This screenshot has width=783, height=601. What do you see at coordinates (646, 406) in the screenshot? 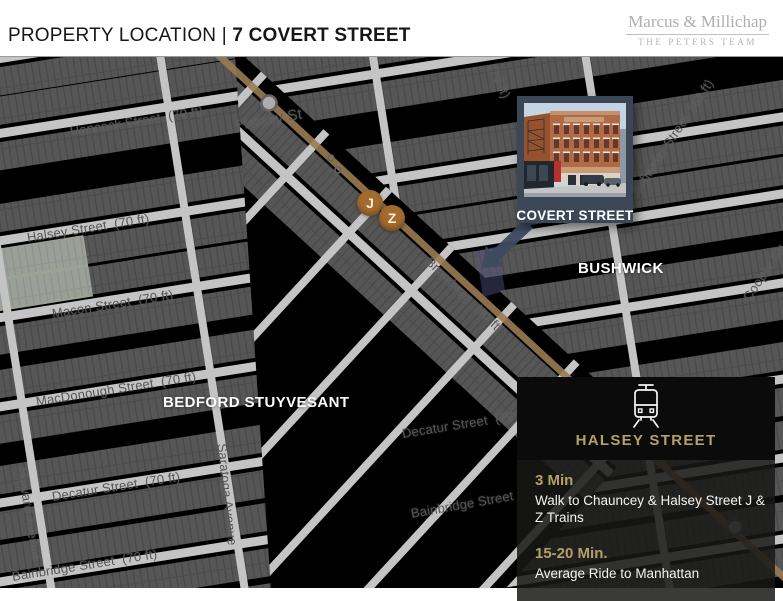
I see `tram-icon` at bounding box center [646, 406].